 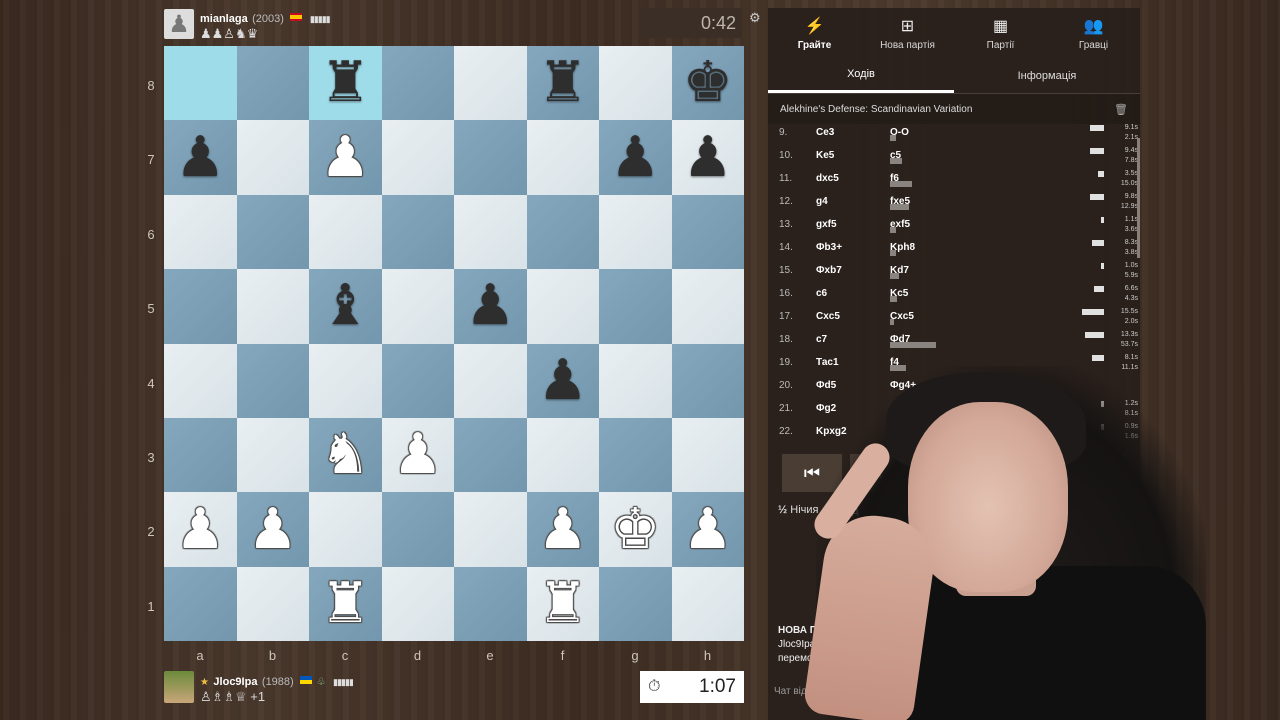 I want to click on square-d1, so click(x=417, y=604).